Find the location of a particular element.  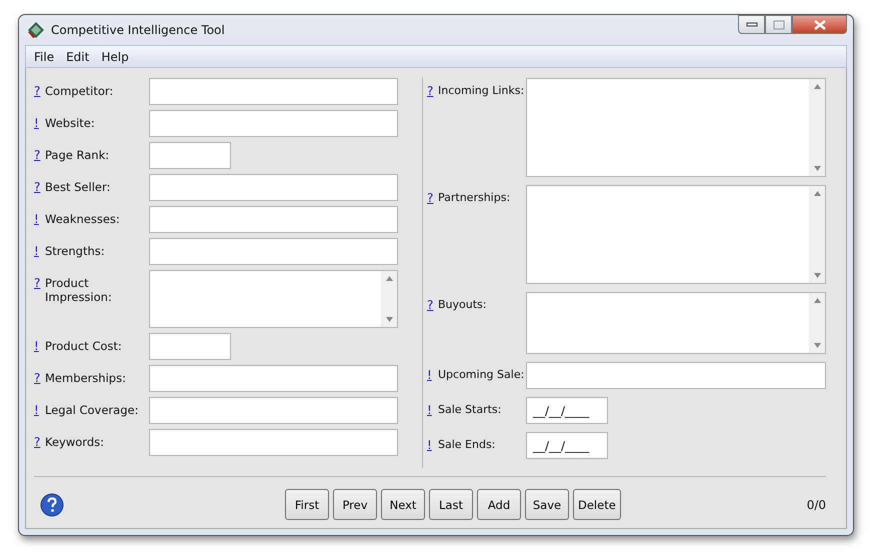

field-label: Competitor: is located at coordinates (79, 90).